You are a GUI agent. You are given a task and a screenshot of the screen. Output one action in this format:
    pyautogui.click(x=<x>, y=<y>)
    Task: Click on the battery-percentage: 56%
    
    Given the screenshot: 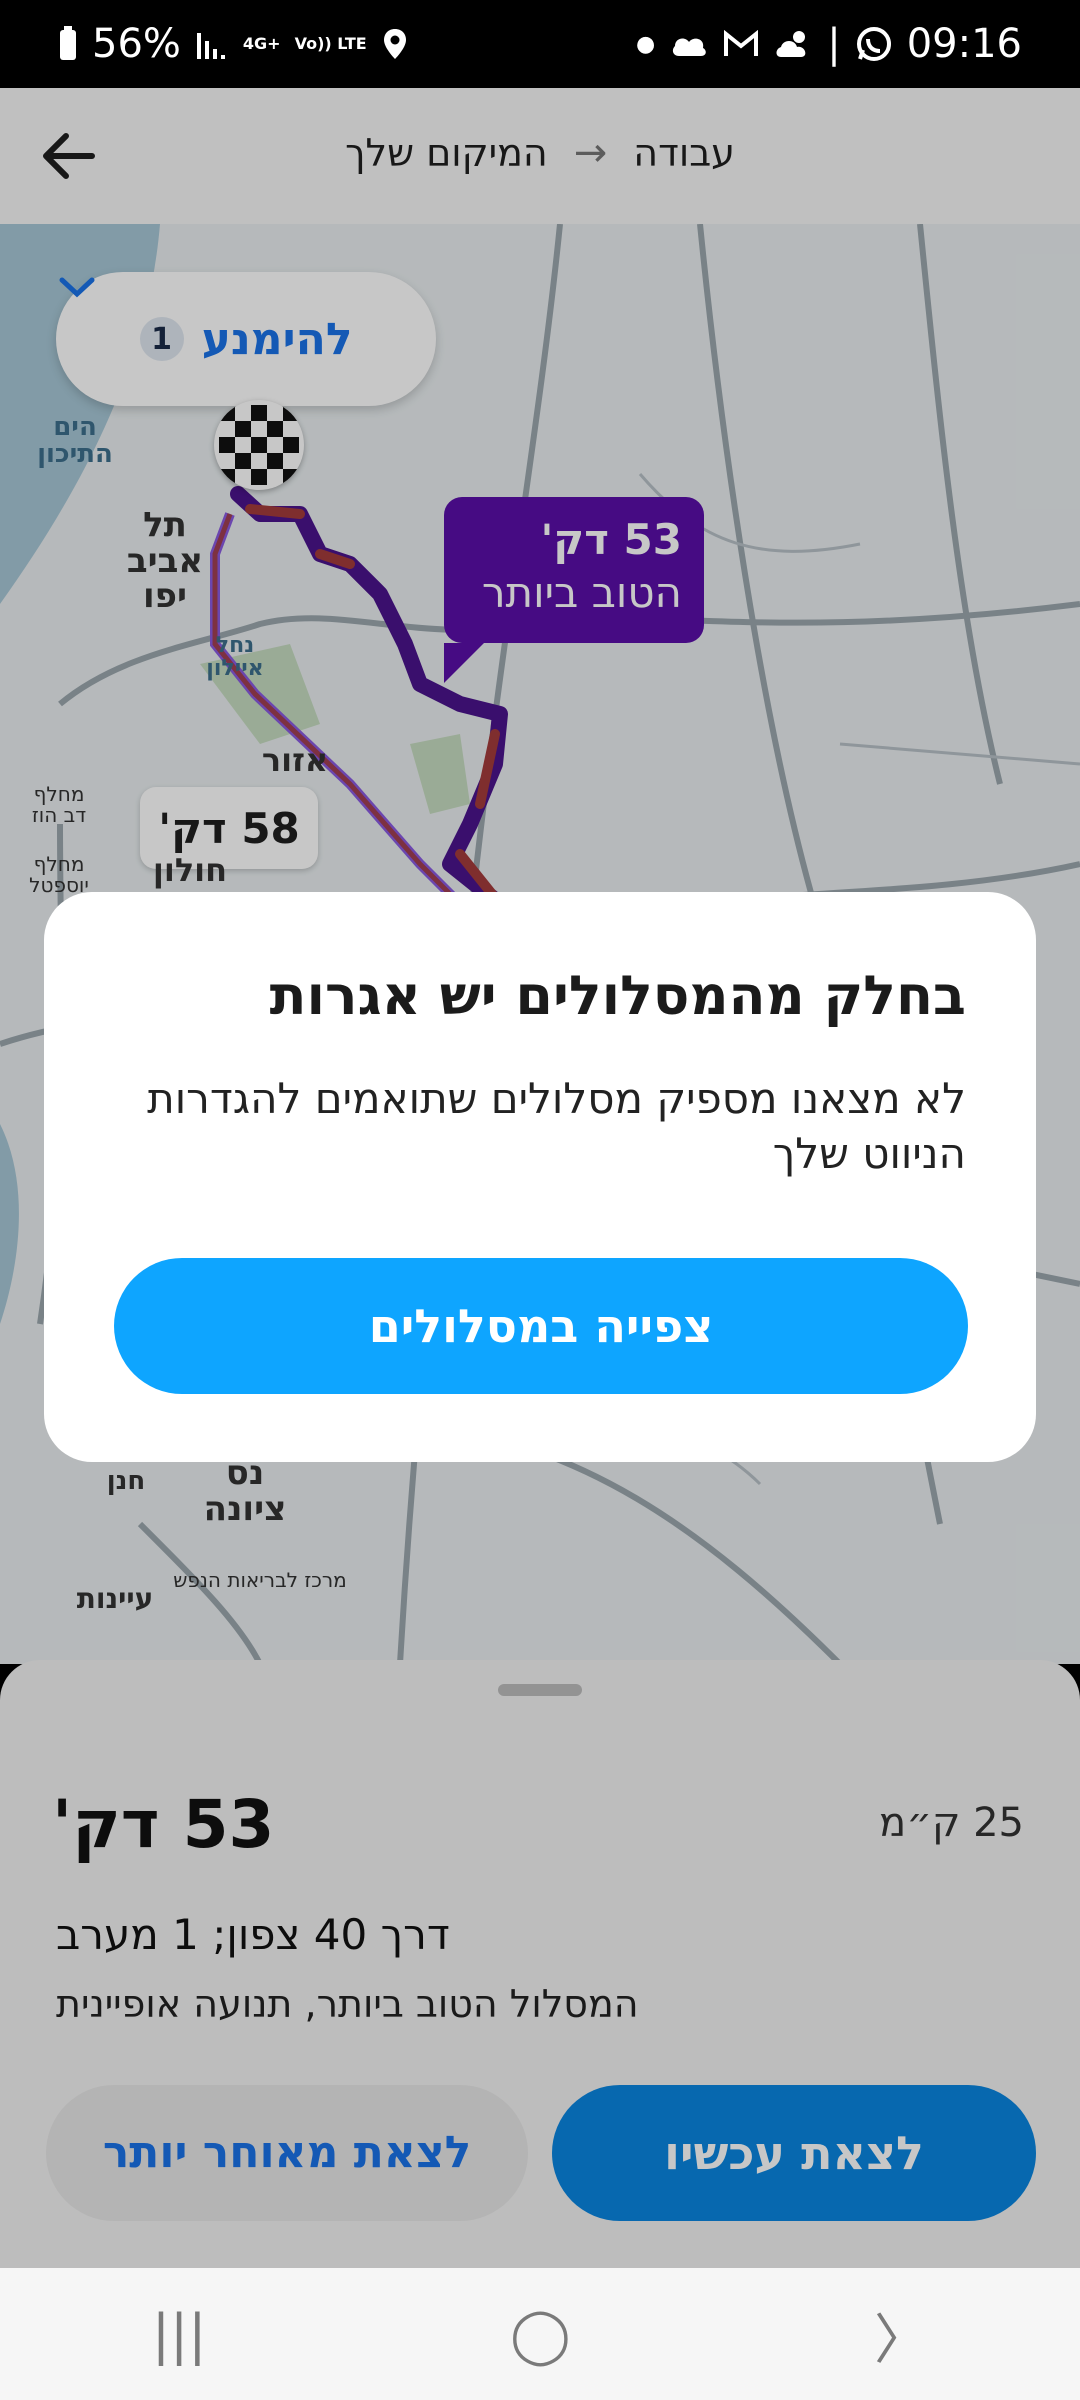 What is the action you would take?
    pyautogui.click(x=136, y=44)
    